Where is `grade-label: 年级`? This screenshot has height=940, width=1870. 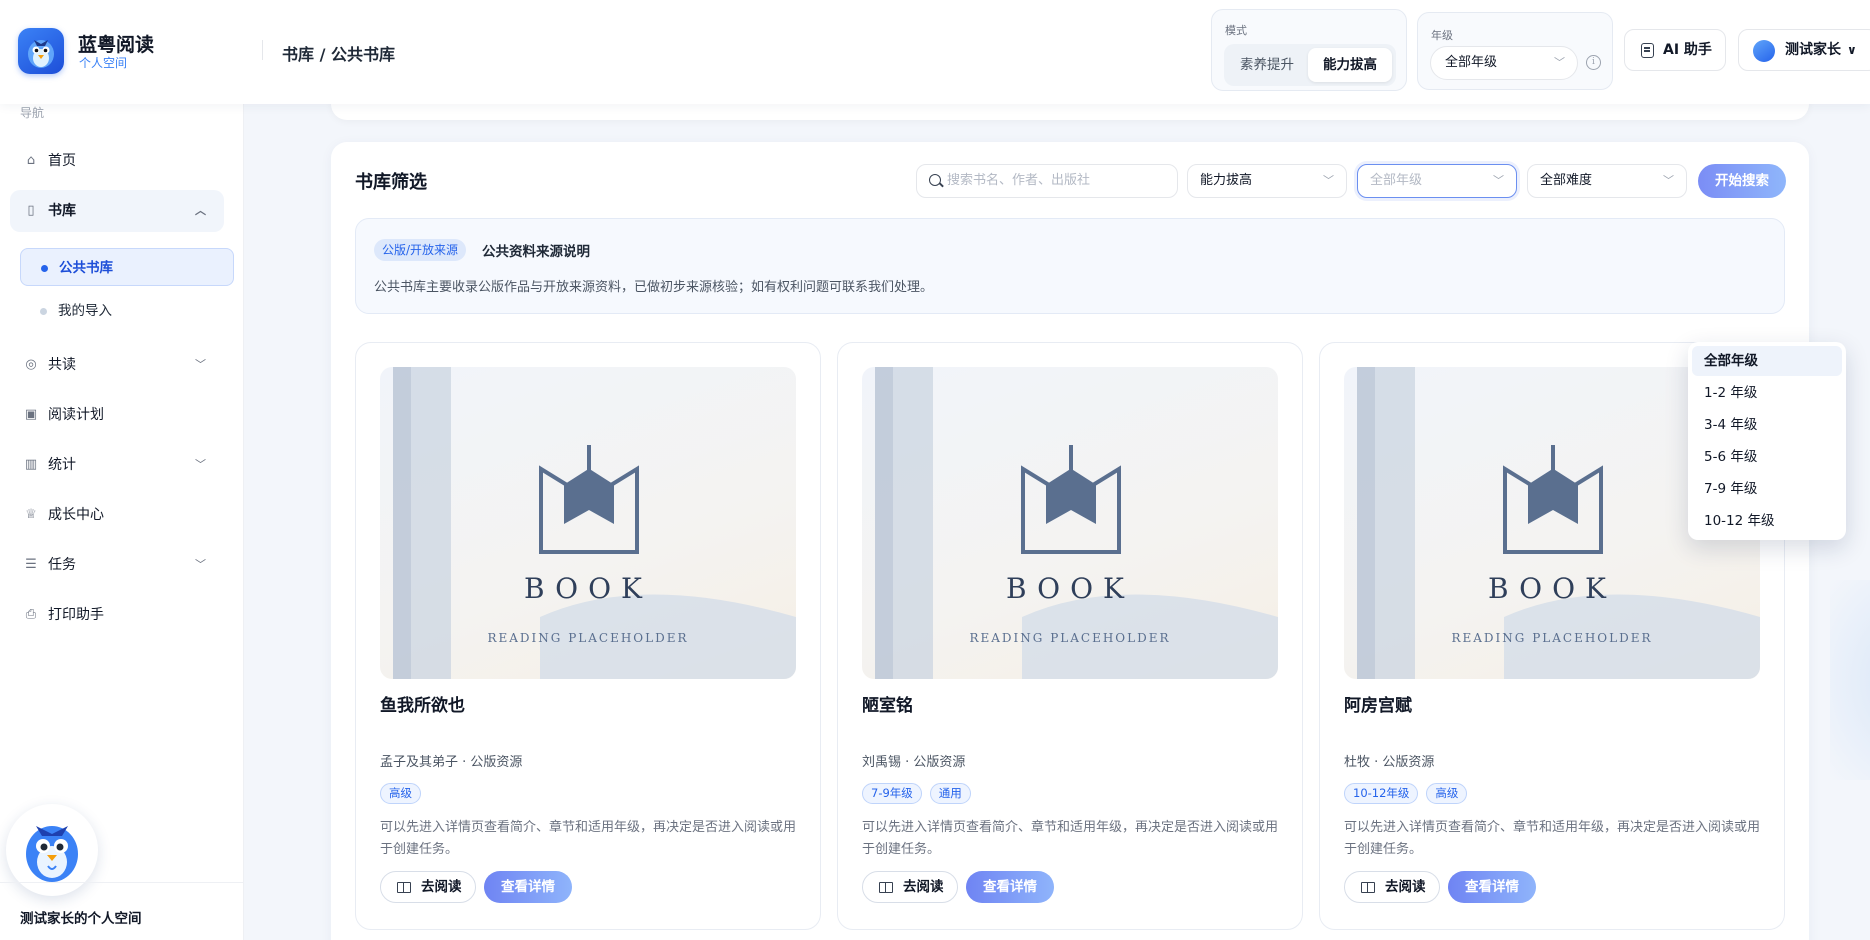 grade-label: 年级 is located at coordinates (1442, 35).